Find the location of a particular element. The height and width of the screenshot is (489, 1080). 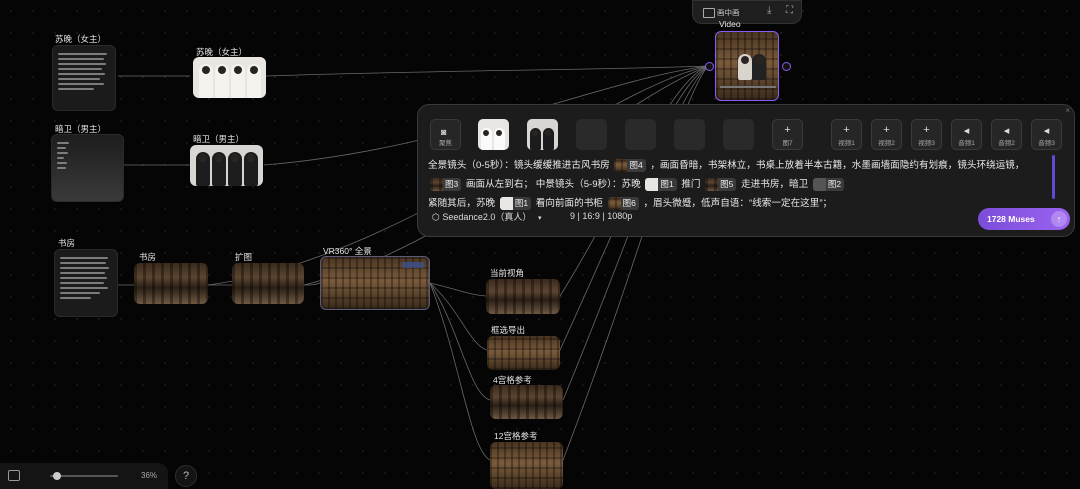

expand-title: 扩图 is located at coordinates (244, 257).